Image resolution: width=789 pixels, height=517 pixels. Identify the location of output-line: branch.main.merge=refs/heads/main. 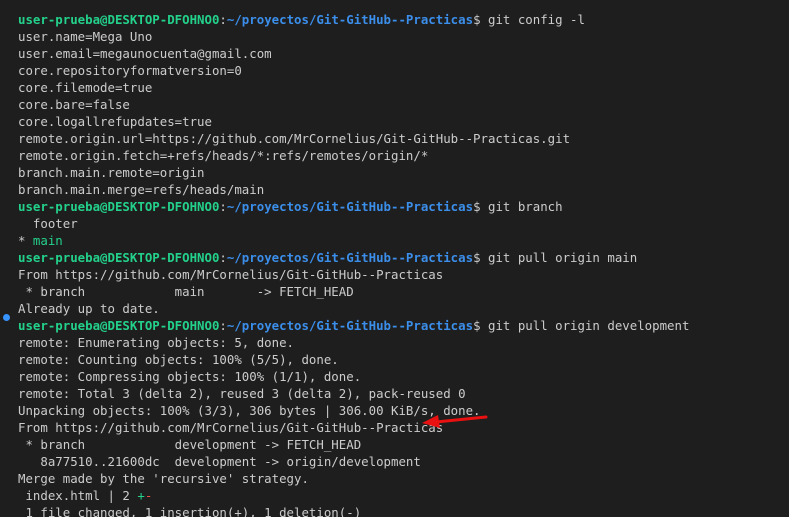
(403, 189).